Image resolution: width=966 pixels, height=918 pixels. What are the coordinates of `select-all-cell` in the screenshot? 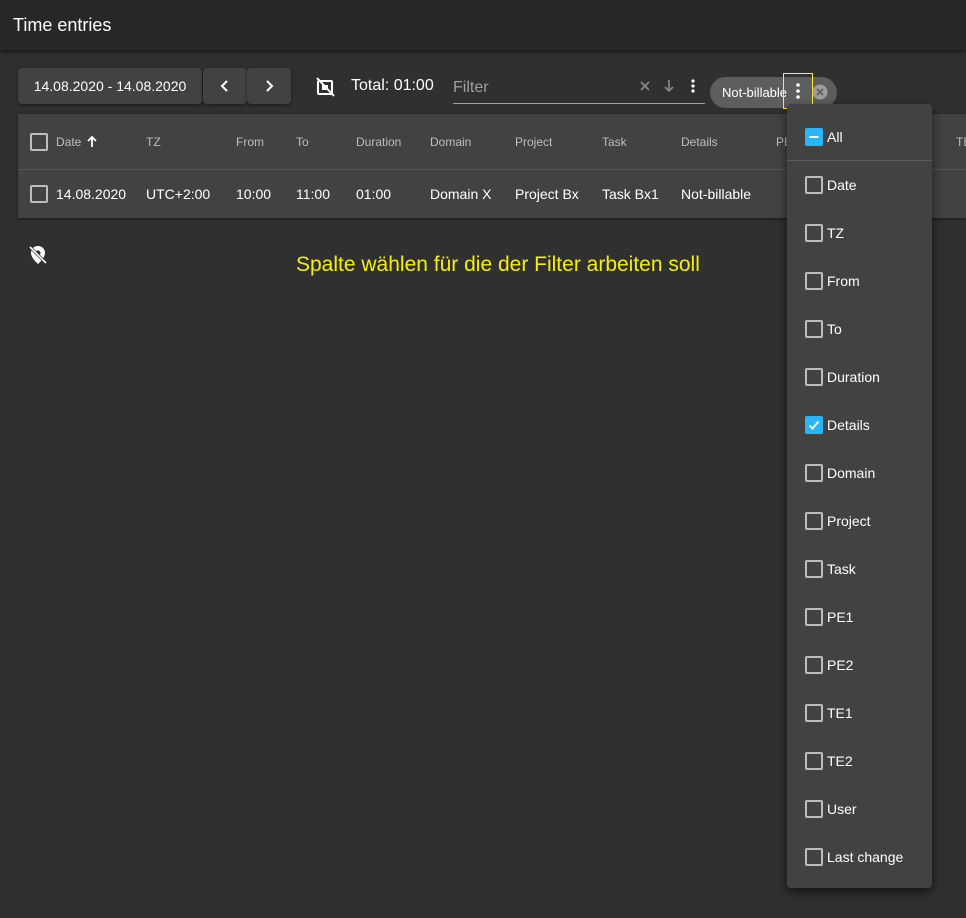 It's located at (39, 141).